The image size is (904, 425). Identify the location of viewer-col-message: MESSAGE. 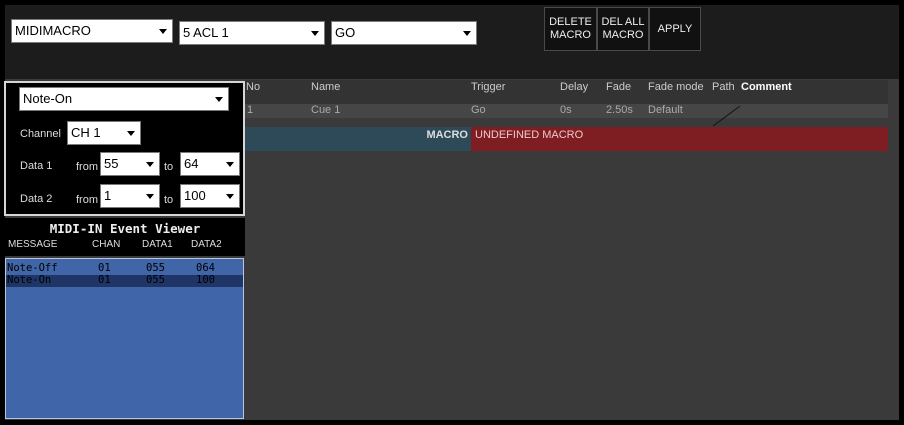
(33, 244).